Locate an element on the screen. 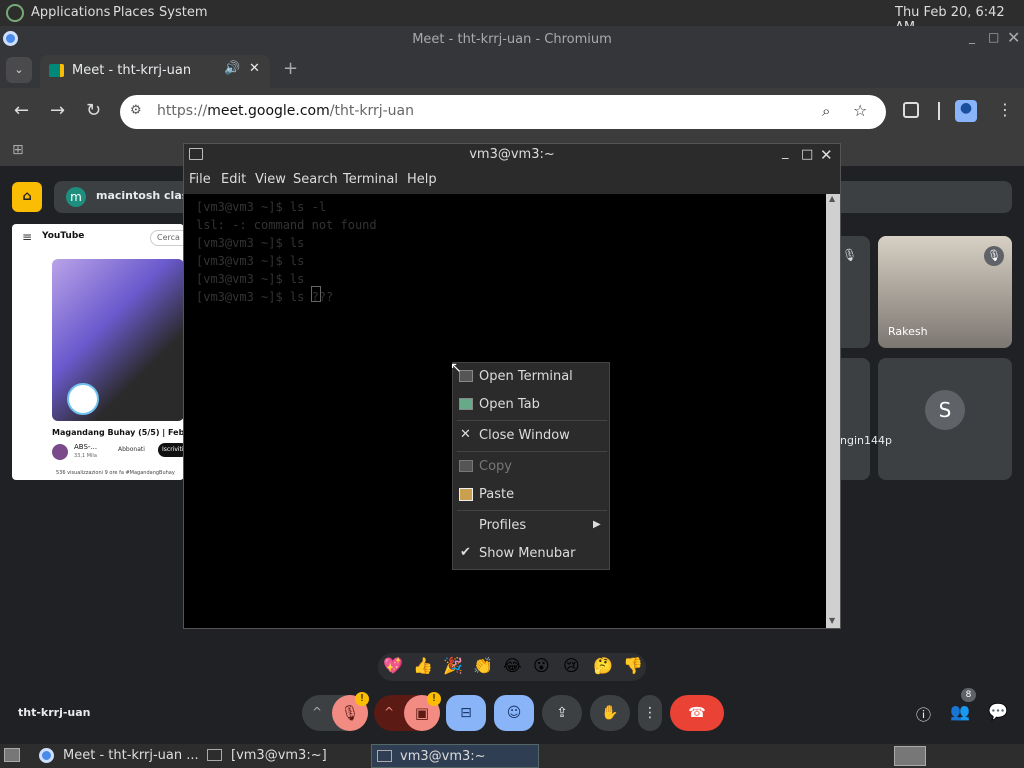  bookmark-star-icon: ☆ is located at coordinates (860, 110).